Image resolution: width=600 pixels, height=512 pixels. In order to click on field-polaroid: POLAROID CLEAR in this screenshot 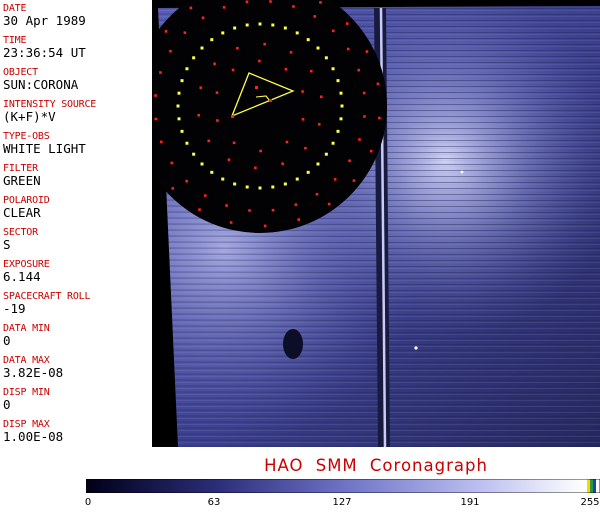, I will do `click(77, 207)`.